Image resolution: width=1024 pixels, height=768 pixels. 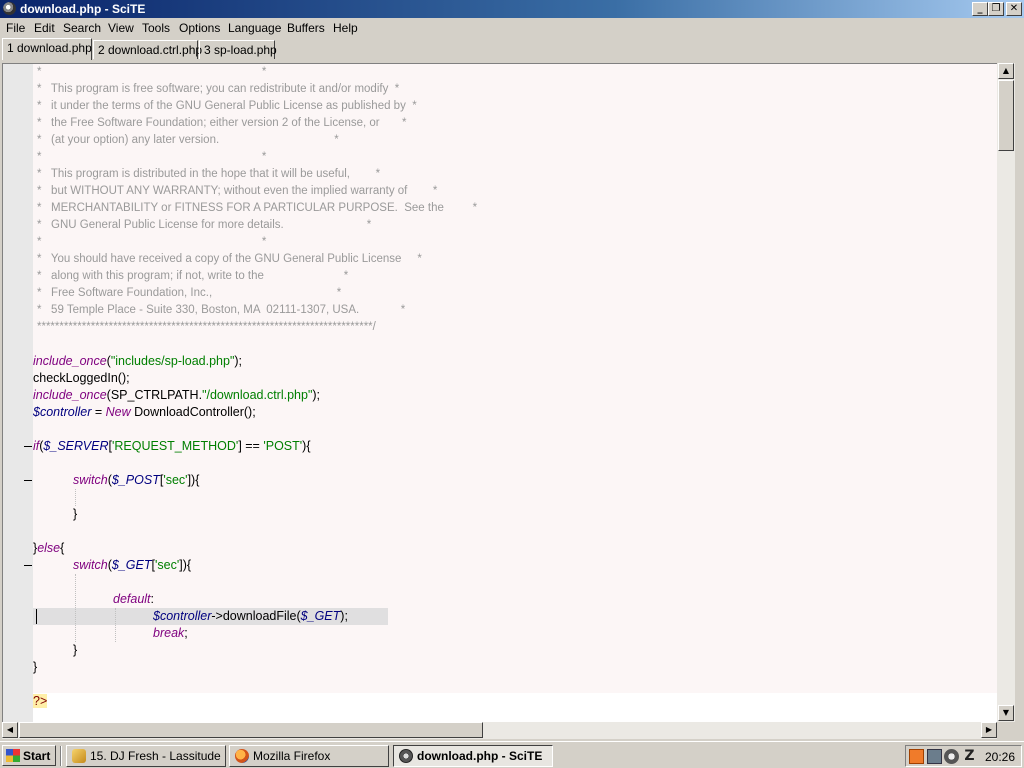 I want to click on menu-options: Options, so click(x=199, y=28).